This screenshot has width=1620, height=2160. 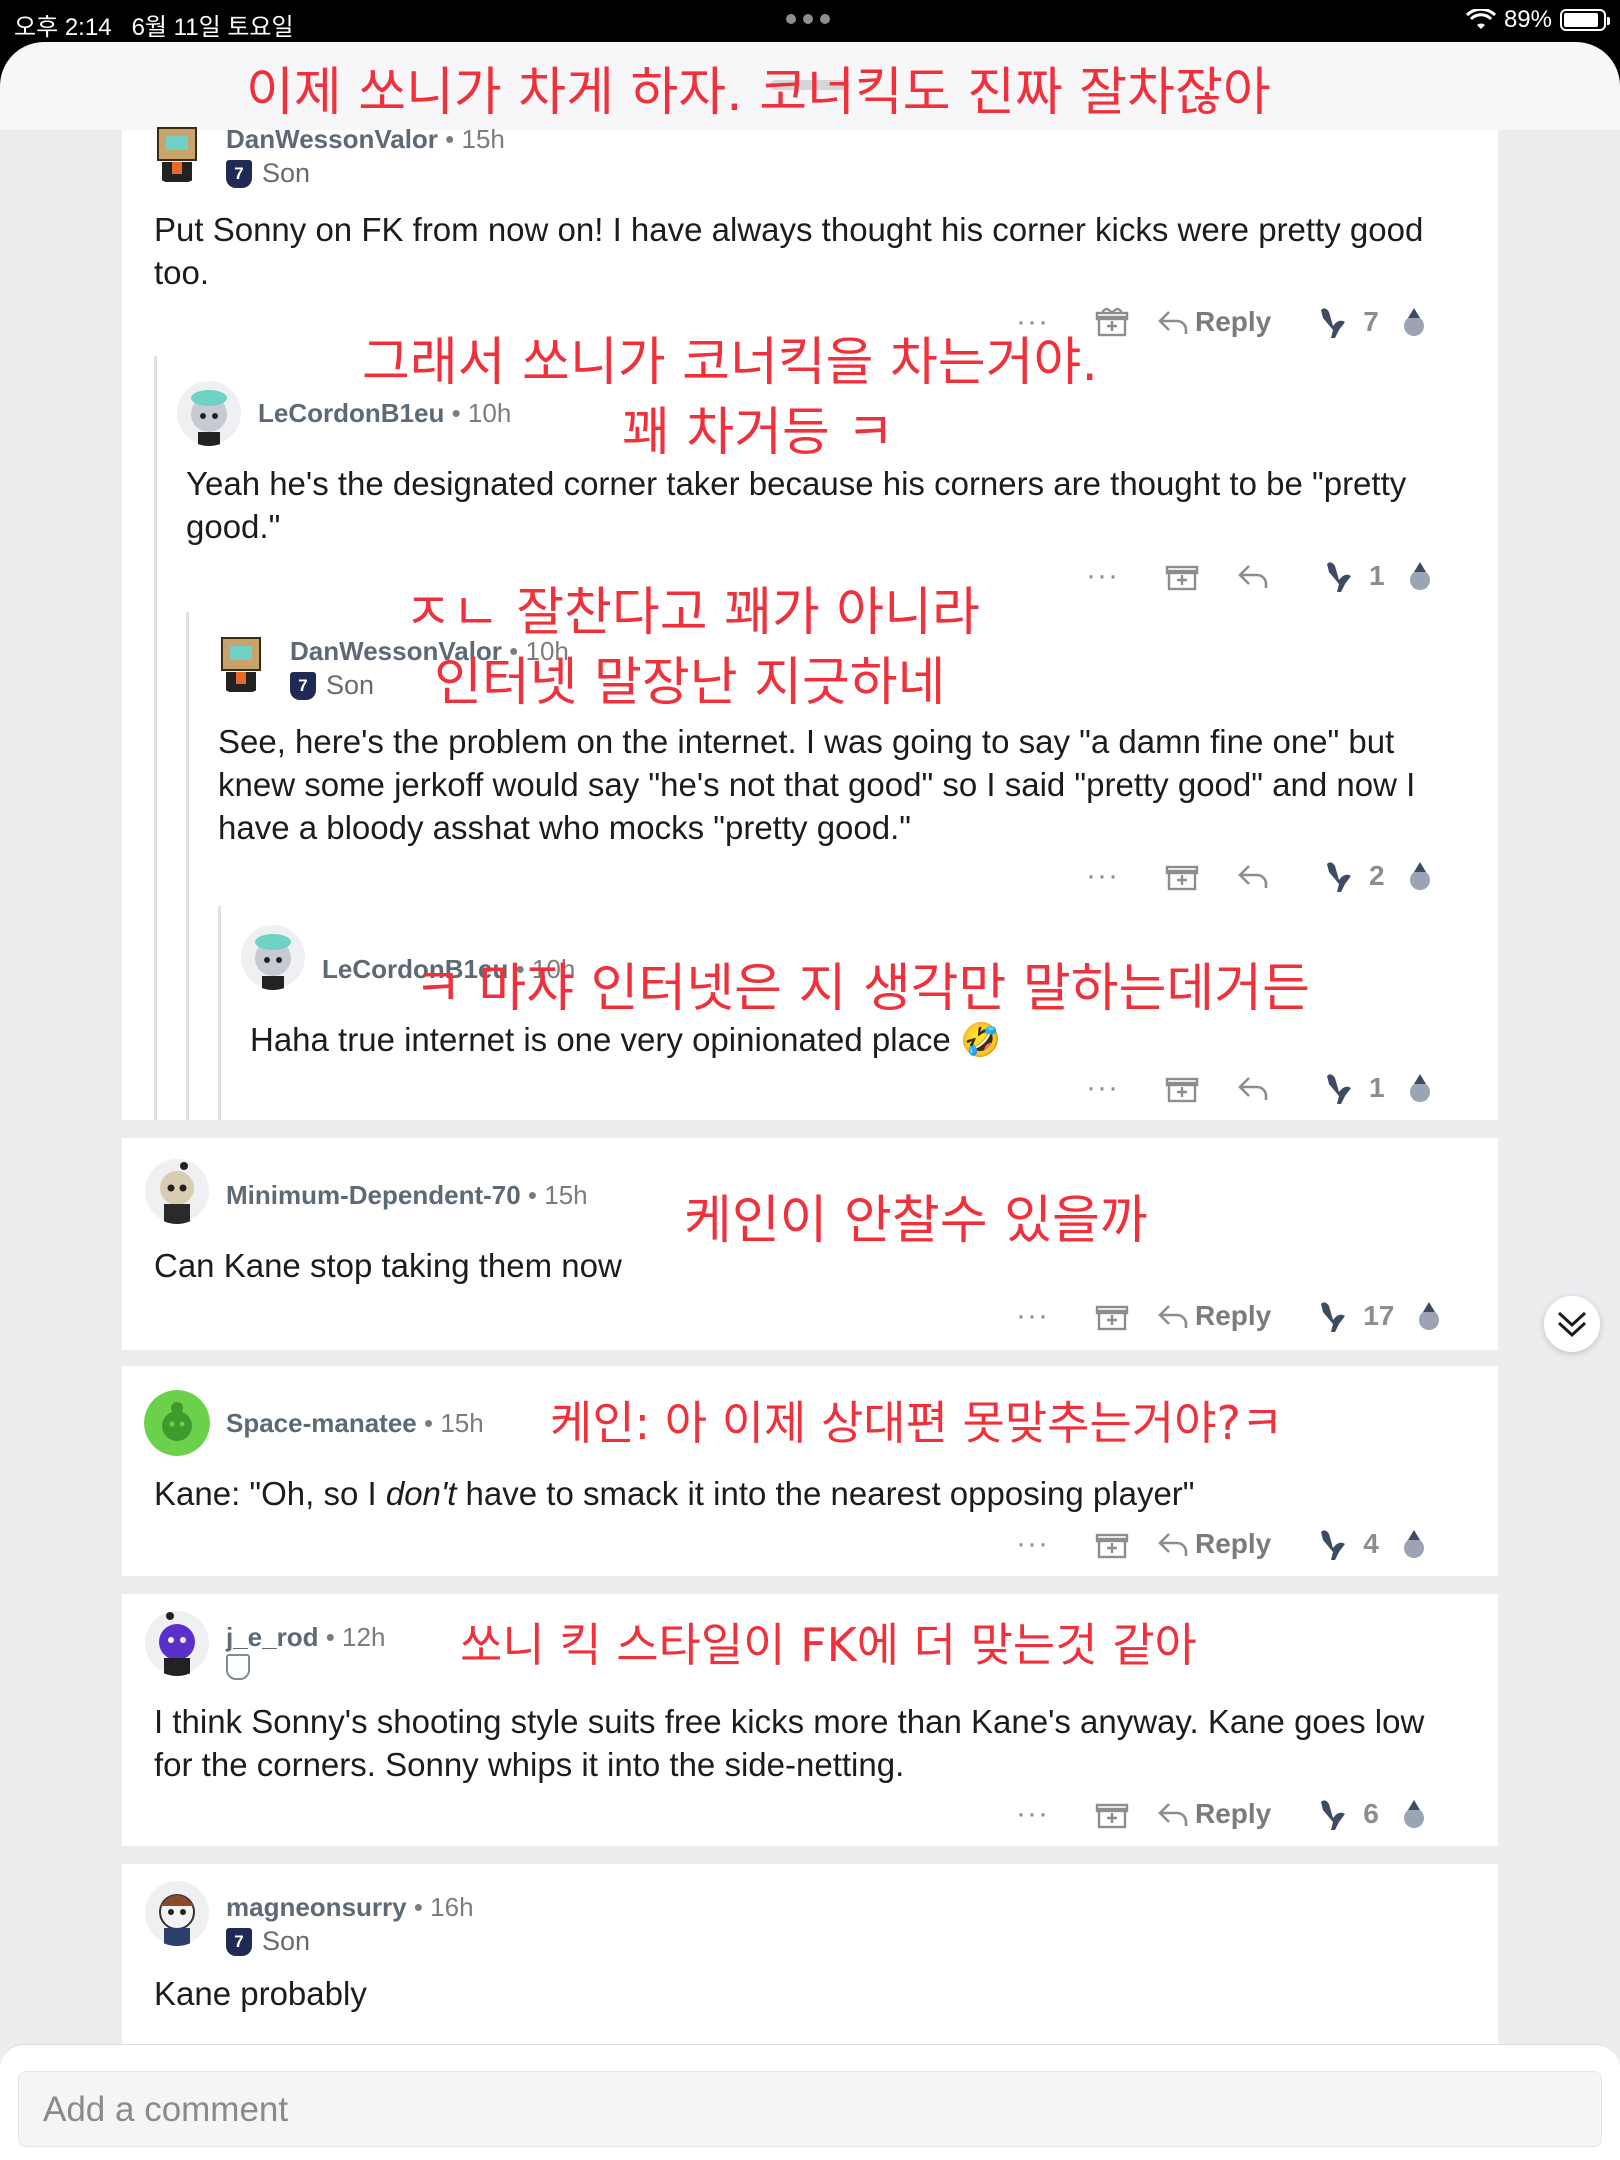 What do you see at coordinates (916, 1221) in the screenshot?
I see `annotation-text: 케인이 안찰수 있을까` at bounding box center [916, 1221].